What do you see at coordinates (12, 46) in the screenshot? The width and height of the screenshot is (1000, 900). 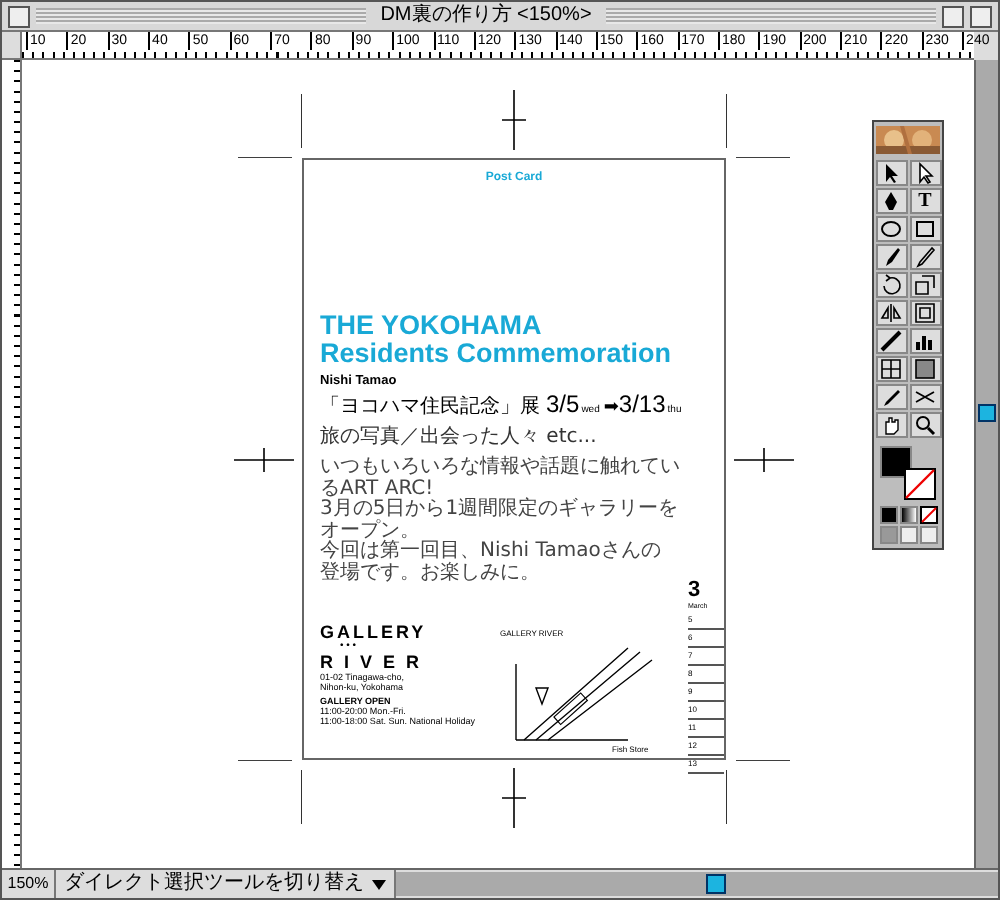 I see `ruler-origin-box` at bounding box center [12, 46].